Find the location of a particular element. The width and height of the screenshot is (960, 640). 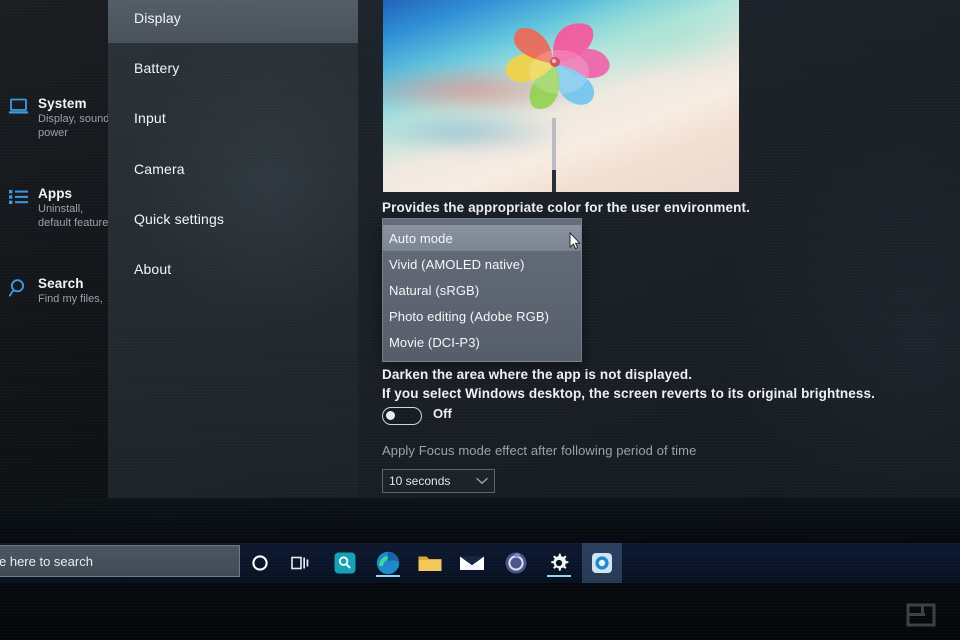

engadget-logo is located at coordinates (921, 615).